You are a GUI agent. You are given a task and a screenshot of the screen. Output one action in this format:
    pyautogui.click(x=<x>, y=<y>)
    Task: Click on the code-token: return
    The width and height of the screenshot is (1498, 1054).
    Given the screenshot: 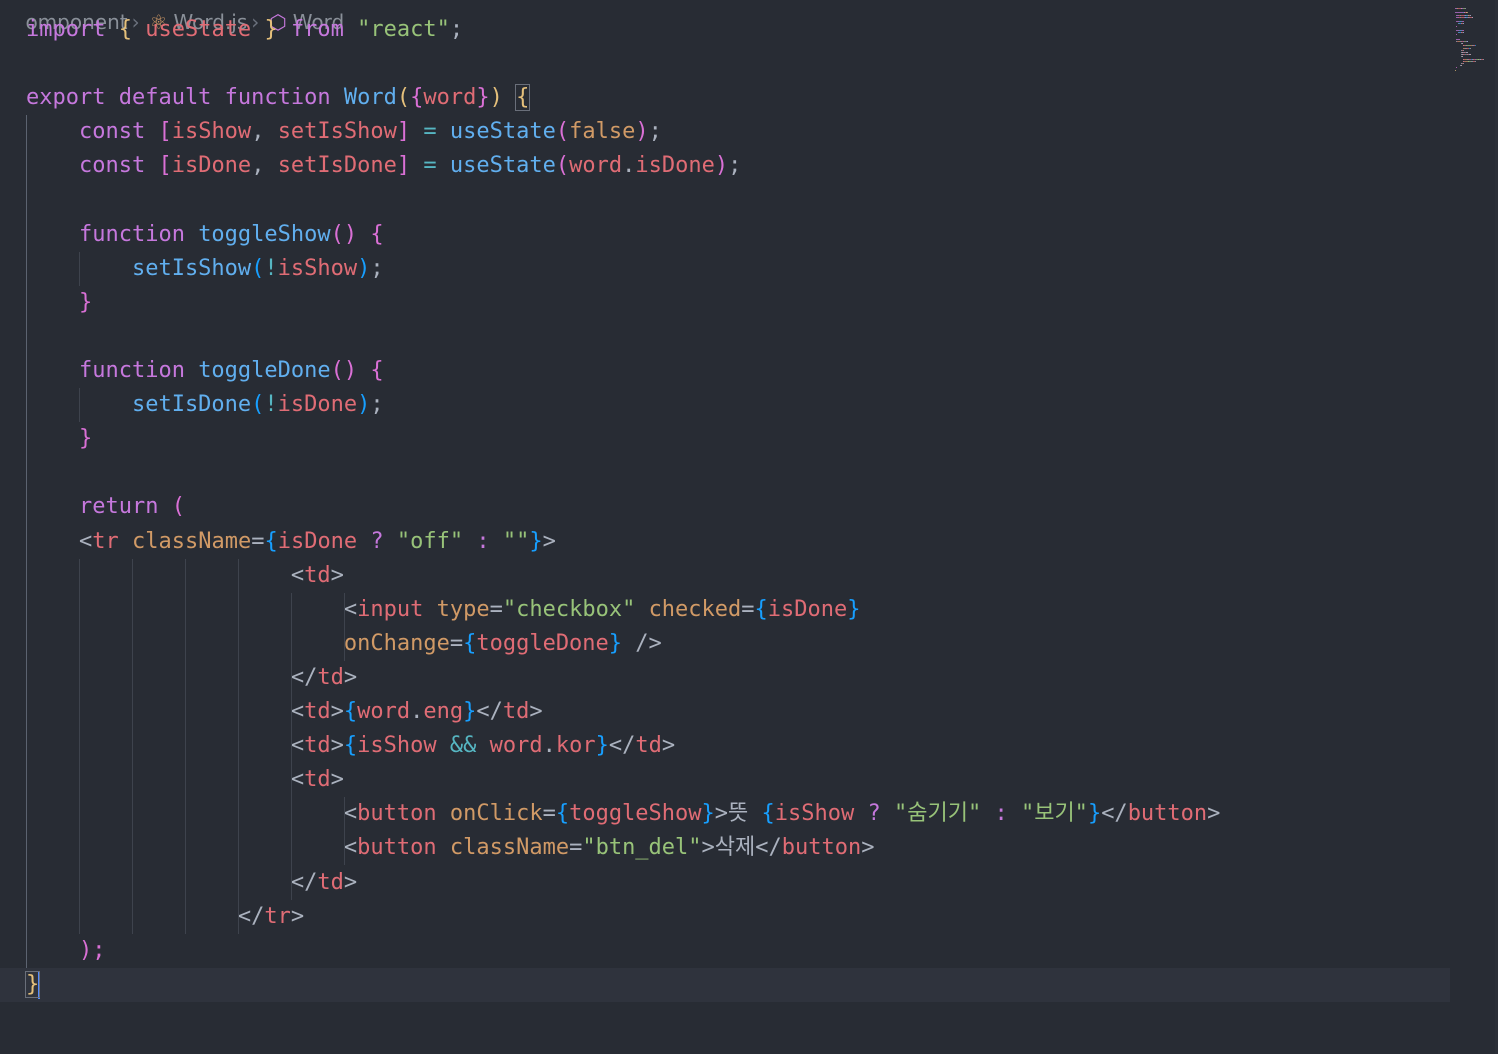 What is the action you would take?
    pyautogui.click(x=99, y=507)
    